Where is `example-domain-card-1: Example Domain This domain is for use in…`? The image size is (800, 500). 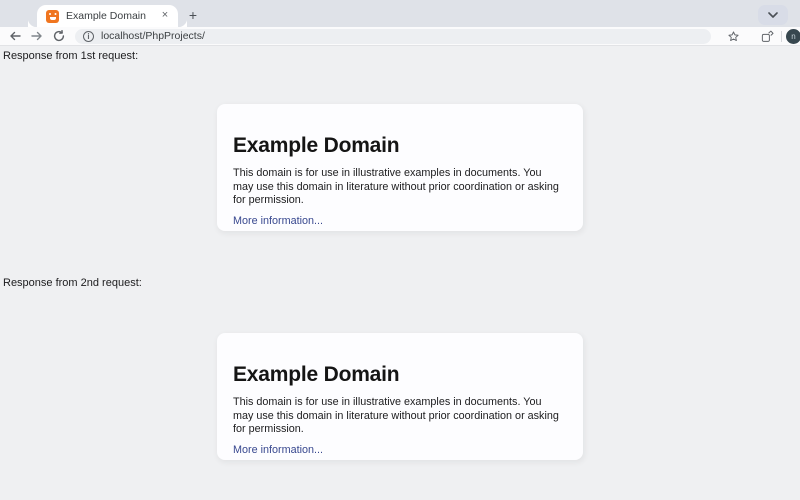 example-domain-card-1: Example Domain This domain is for use in… is located at coordinates (400, 167).